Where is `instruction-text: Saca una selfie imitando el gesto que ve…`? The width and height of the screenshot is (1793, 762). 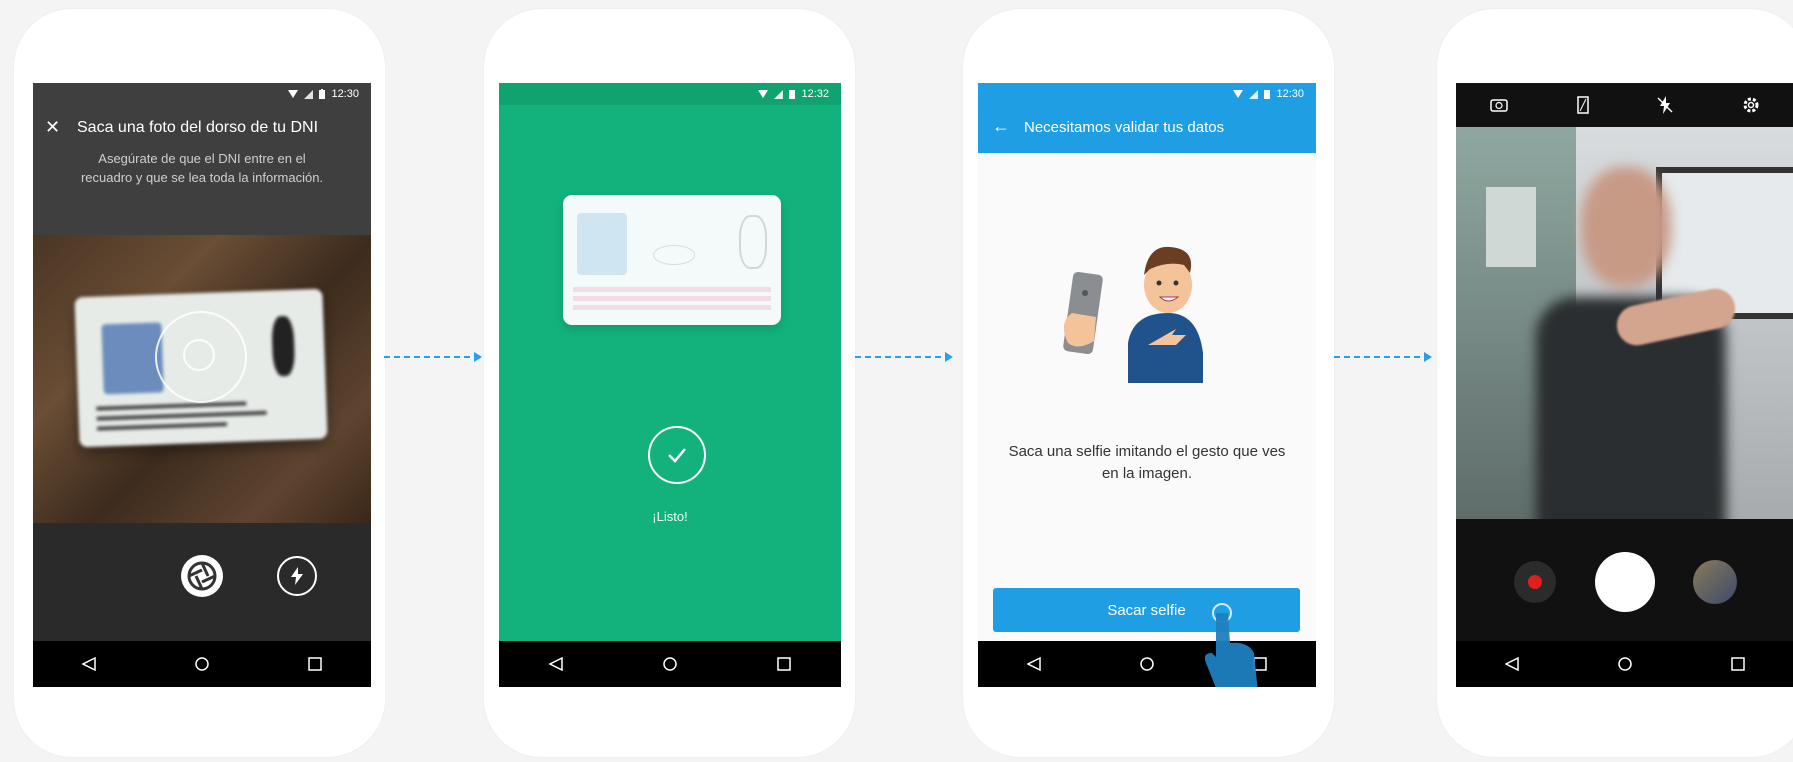 instruction-text: Saca una selfie imitando el gesto que ve… is located at coordinates (1147, 462).